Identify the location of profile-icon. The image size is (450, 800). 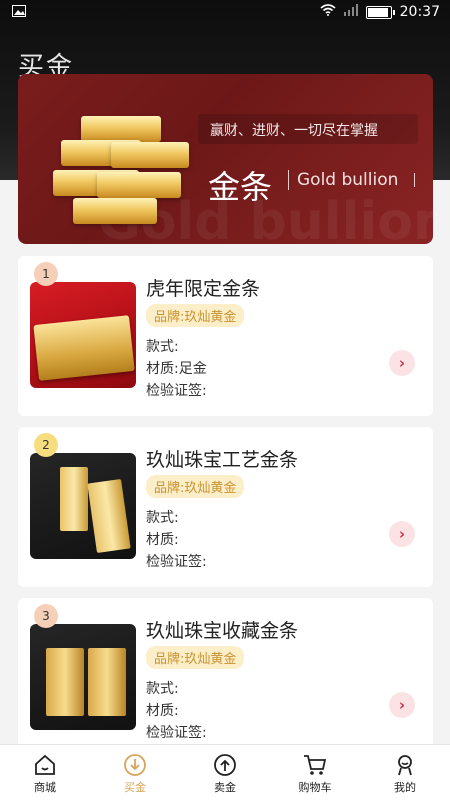
(405, 765).